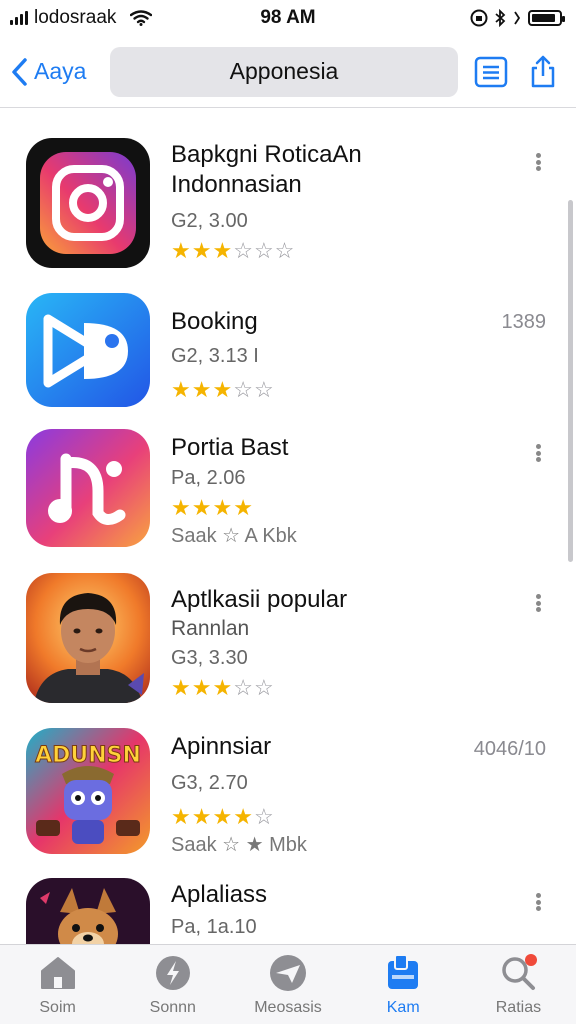  I want to click on star-rating: ★★★★☆, so click(239, 817).